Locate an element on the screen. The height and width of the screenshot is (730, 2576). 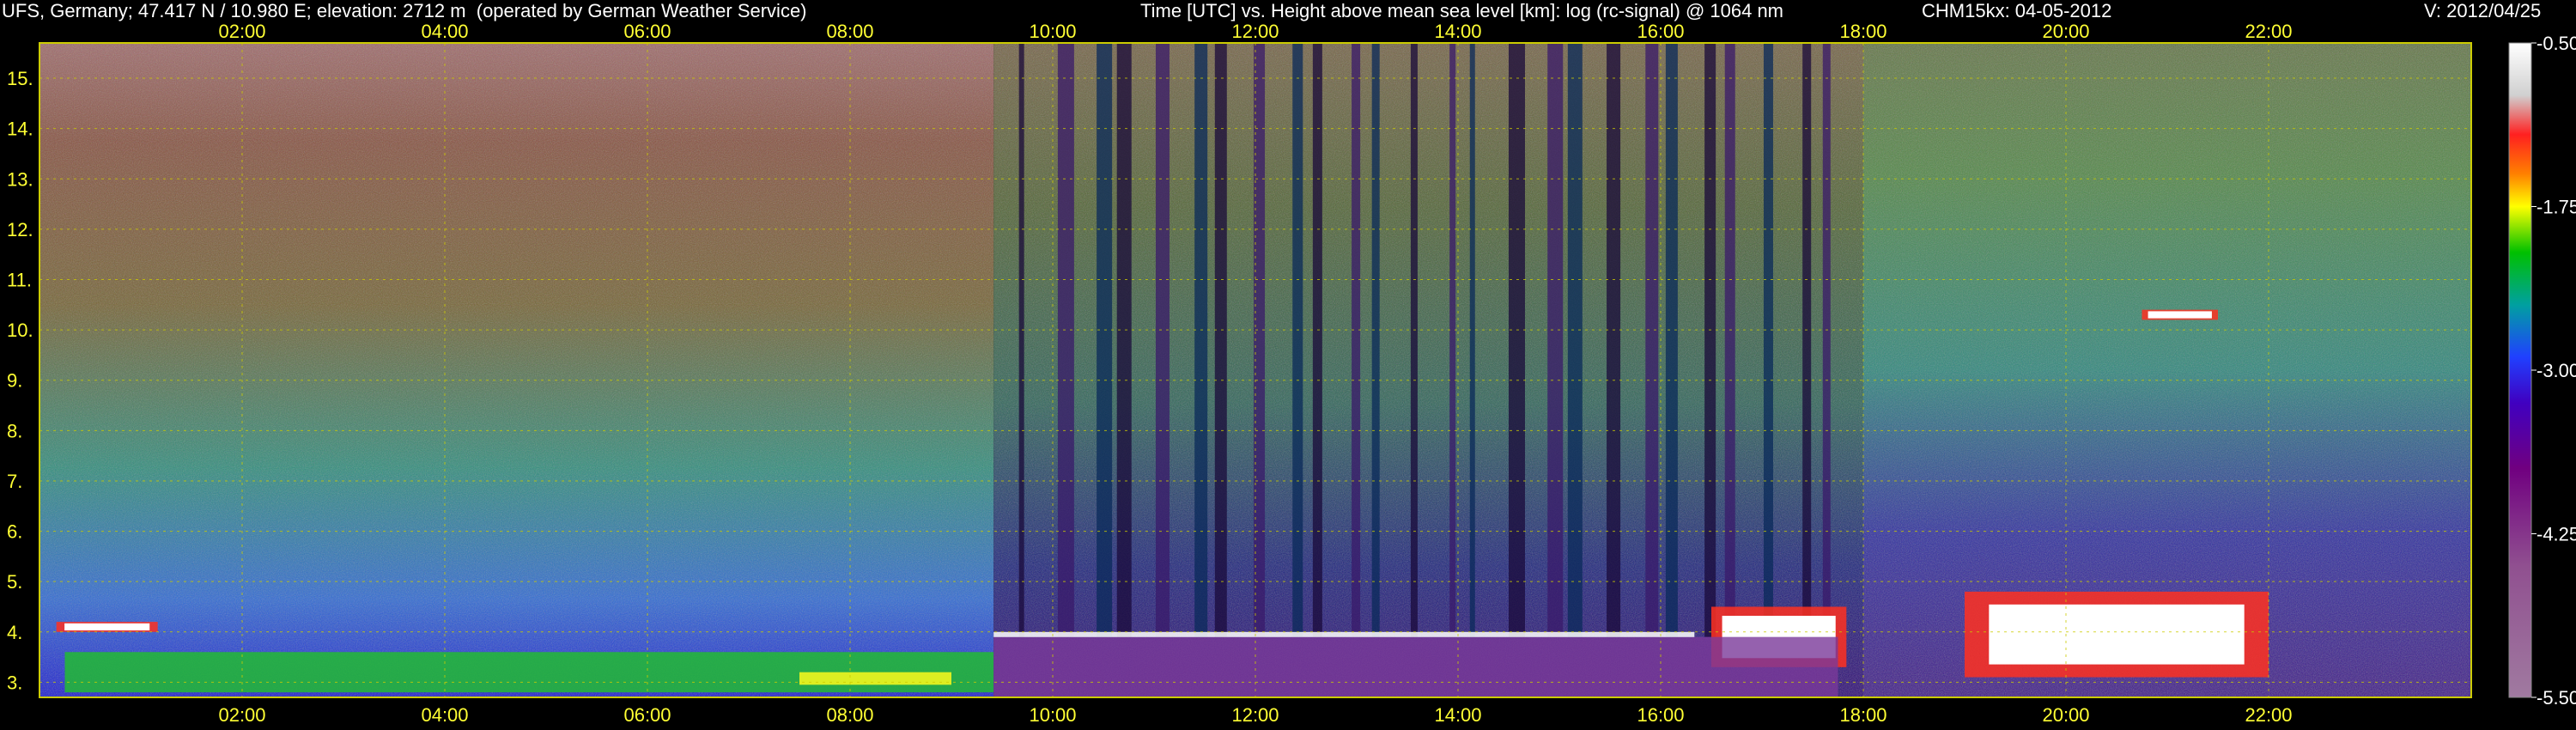
y-tick-label: 4. is located at coordinates (15, 632).